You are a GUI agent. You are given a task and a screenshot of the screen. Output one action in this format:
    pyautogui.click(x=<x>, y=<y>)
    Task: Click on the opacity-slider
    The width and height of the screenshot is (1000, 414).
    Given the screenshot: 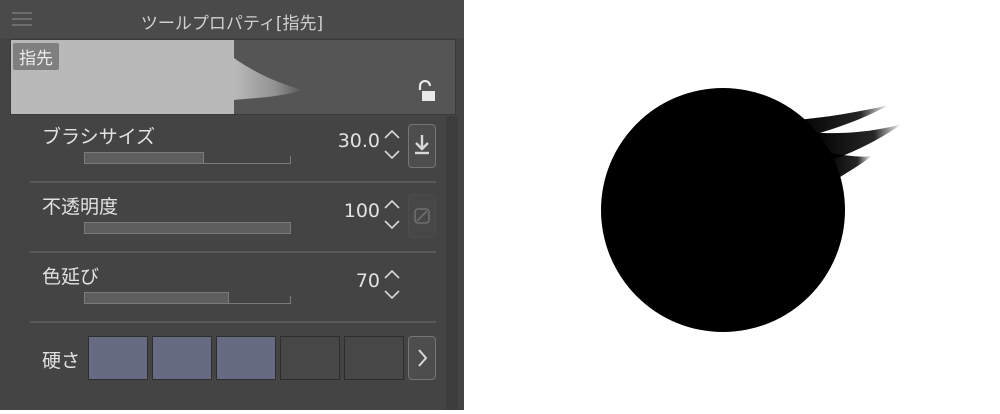 What is the action you would take?
    pyautogui.click(x=187, y=228)
    